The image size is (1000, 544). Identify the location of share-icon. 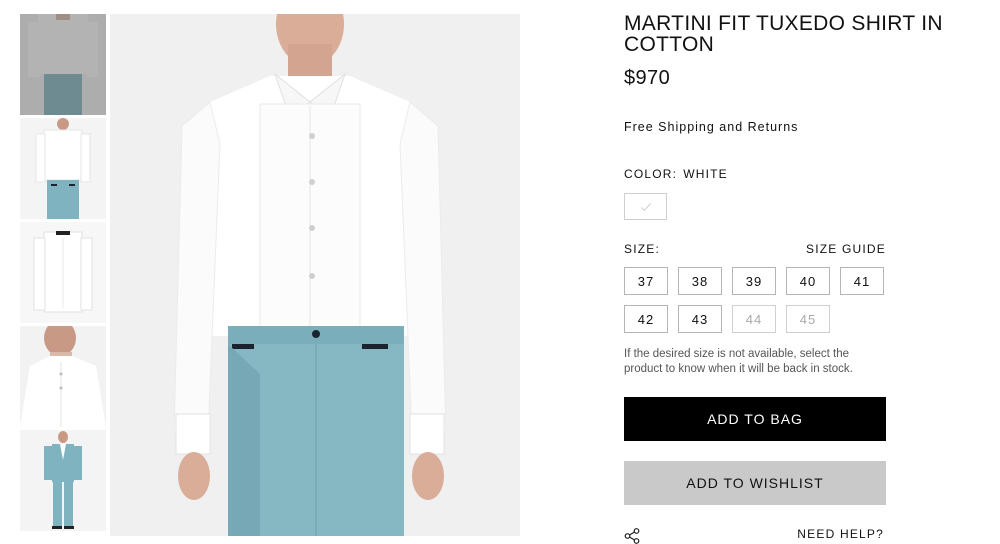
(632, 536).